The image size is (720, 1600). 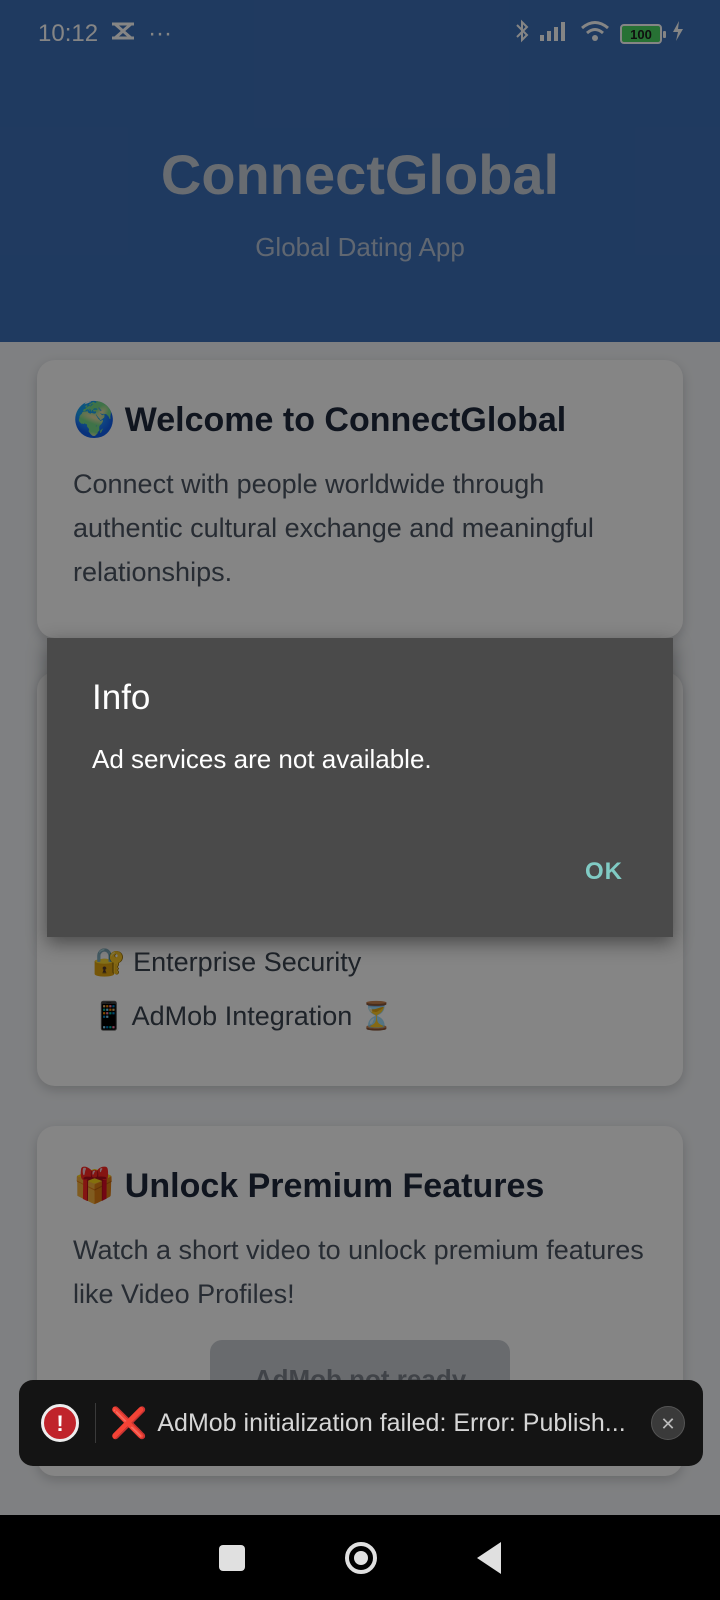 I want to click on close-icon: ✕, so click(x=668, y=1423).